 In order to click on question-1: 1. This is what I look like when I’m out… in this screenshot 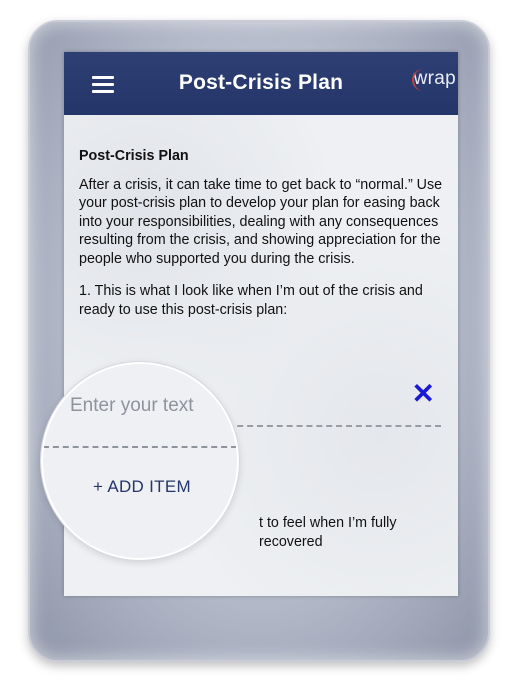, I will do `click(251, 300)`.